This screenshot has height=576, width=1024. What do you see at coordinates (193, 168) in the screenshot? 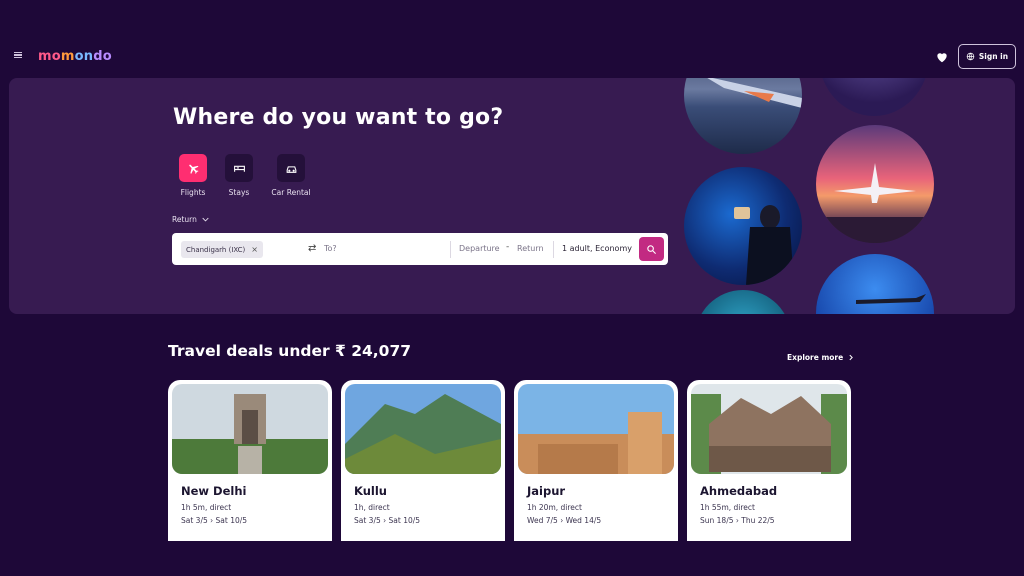
I see `plane-icon` at bounding box center [193, 168].